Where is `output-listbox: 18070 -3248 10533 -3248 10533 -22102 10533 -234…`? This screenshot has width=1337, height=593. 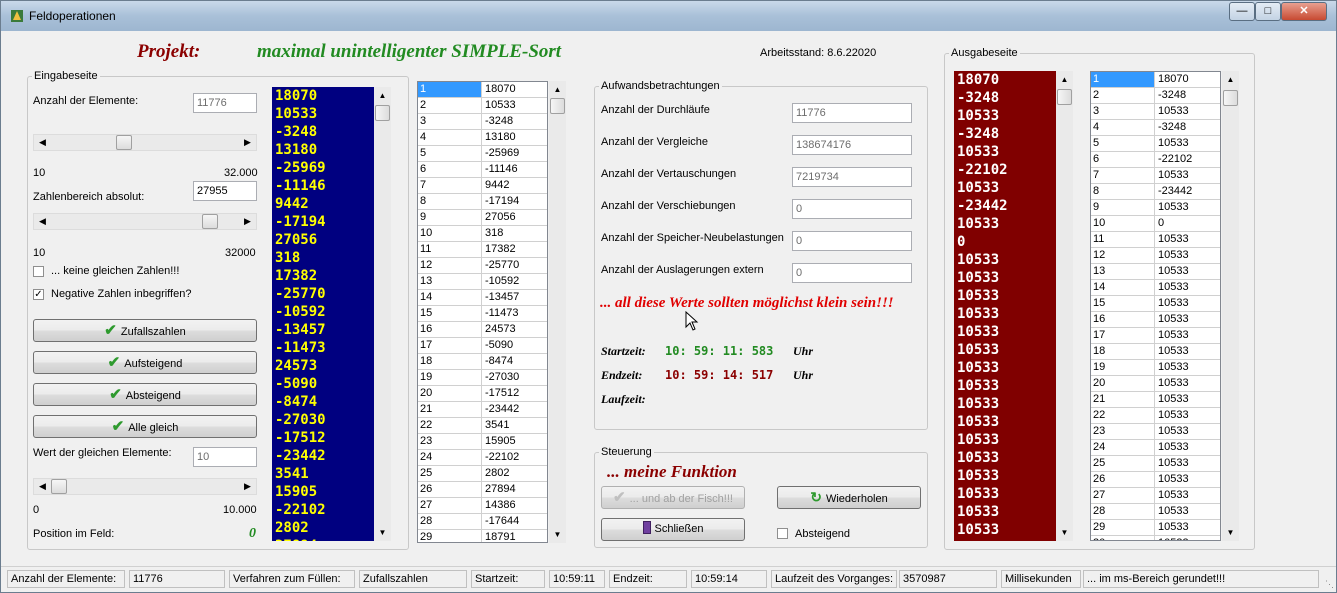 output-listbox: 18070 -3248 10533 -3248 10533 -22102 10533 -234… is located at coordinates (1005, 306).